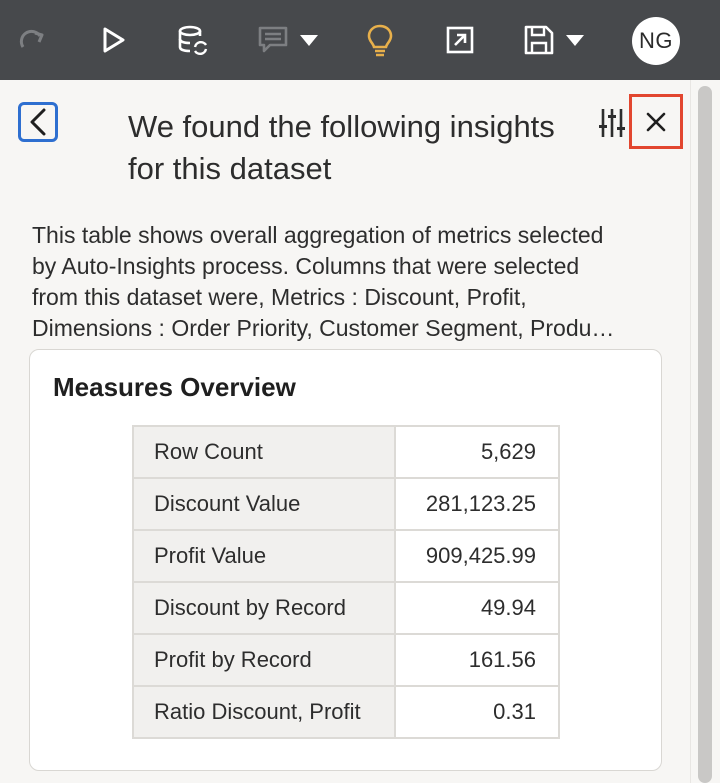 The height and width of the screenshot is (783, 720). I want to click on narrate-button, so click(289, 40).